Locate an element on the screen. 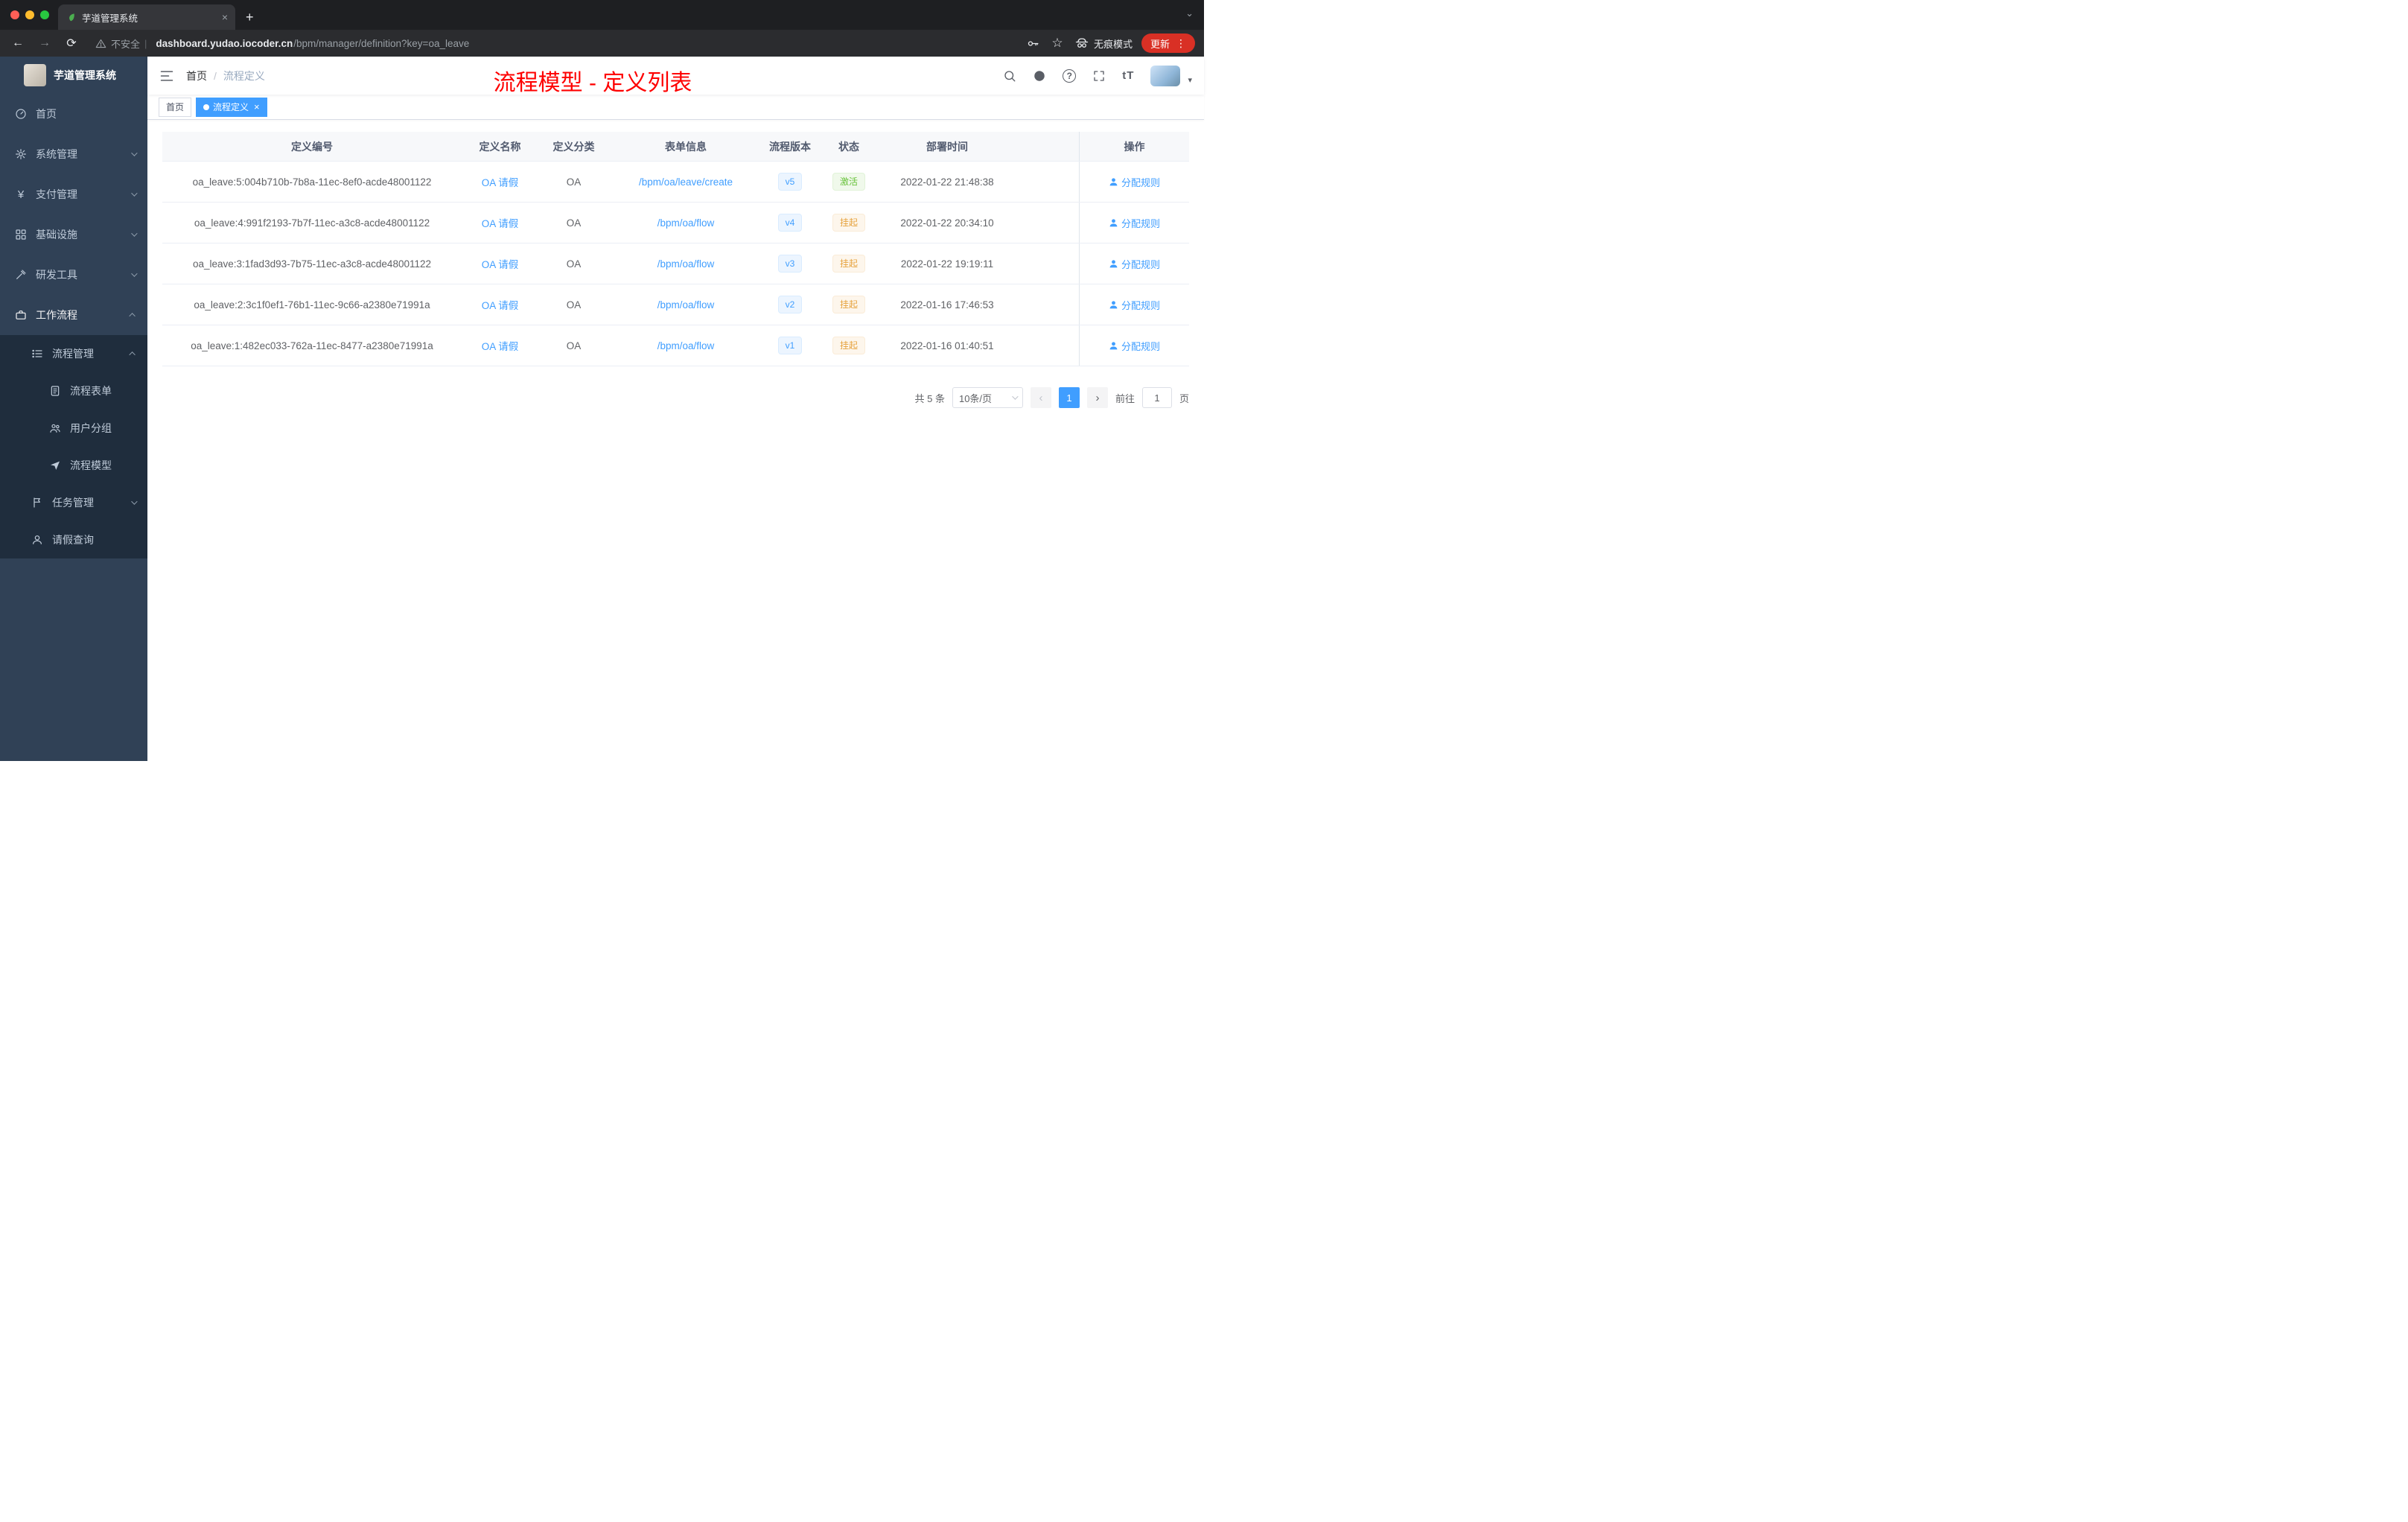 This screenshot has height=1522, width=2408. prev-page-button: ‹ is located at coordinates (1040, 397).